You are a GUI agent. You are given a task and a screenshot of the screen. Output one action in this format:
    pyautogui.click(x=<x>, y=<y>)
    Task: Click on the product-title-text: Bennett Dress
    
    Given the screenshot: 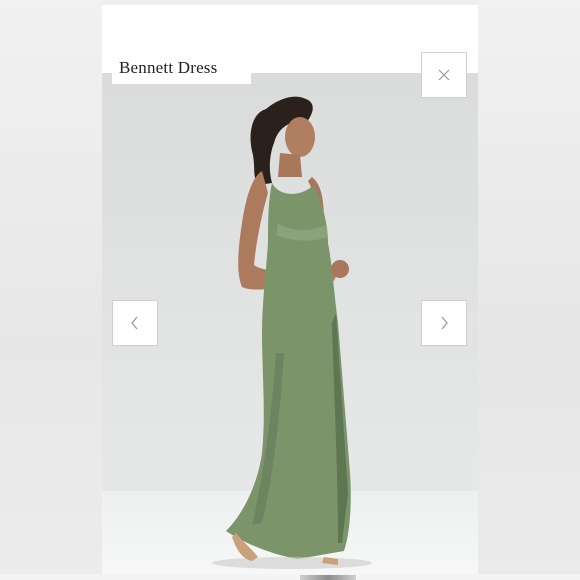 What is the action you would take?
    pyautogui.click(x=168, y=67)
    